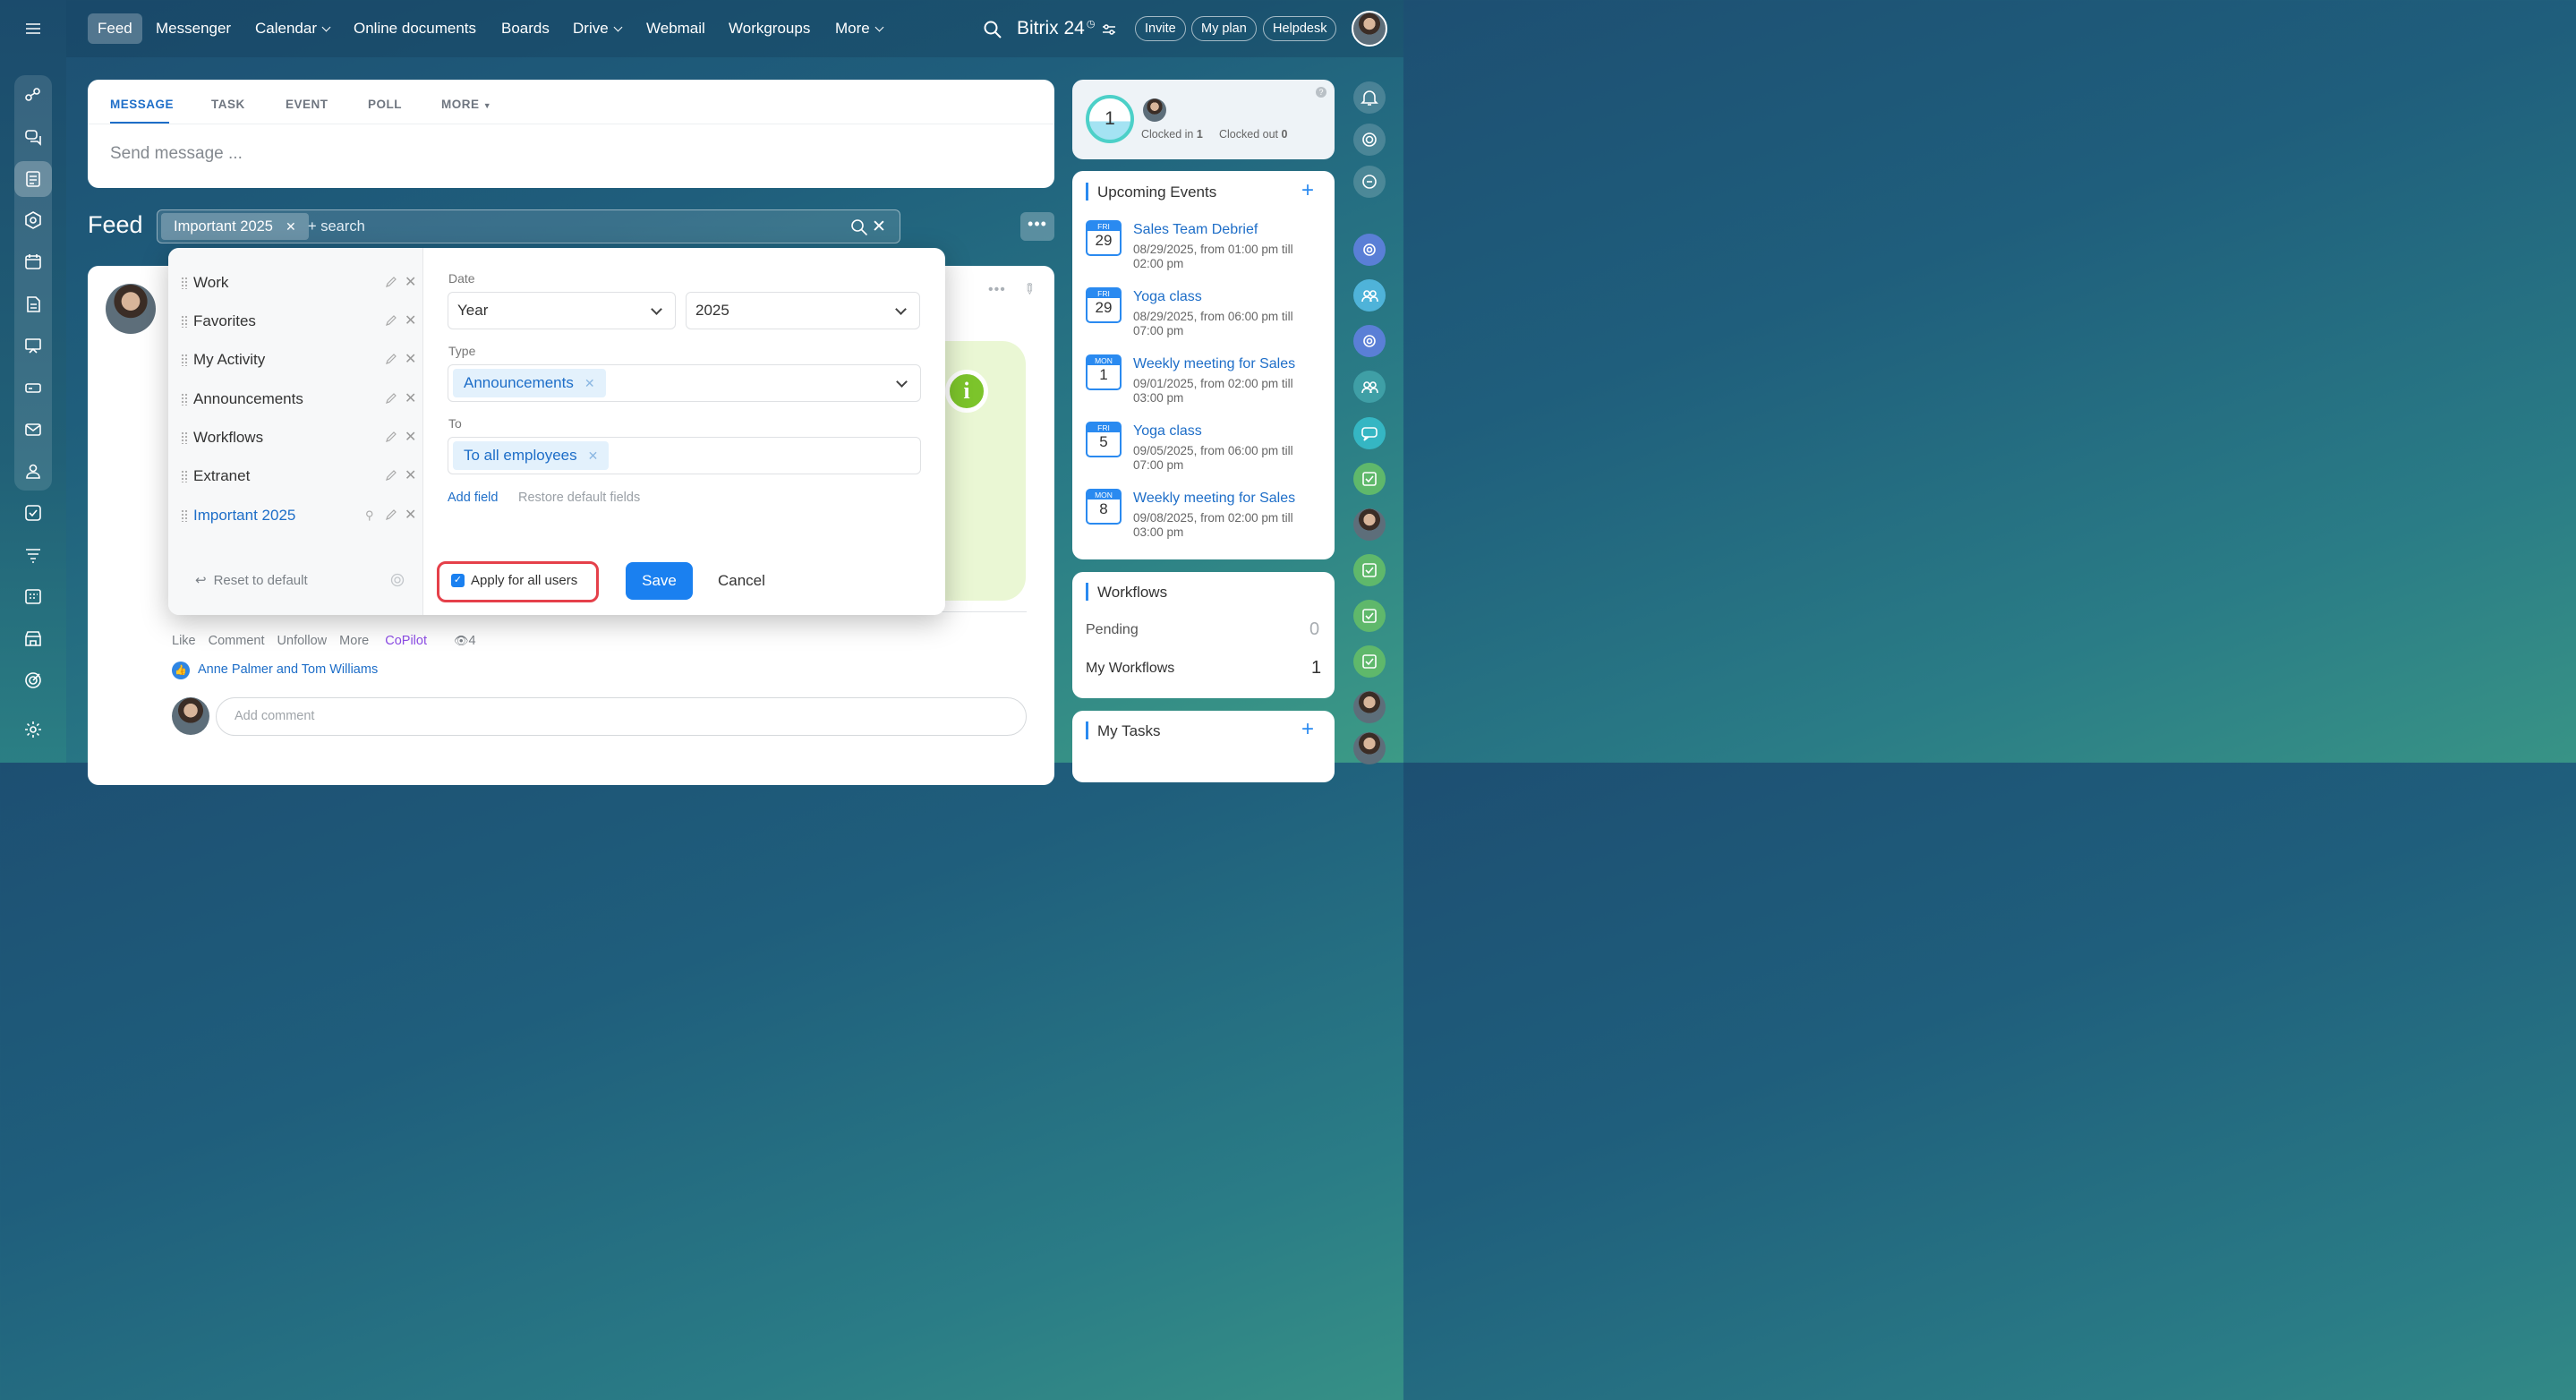  What do you see at coordinates (1321, 92) in the screenshot?
I see `help-icon: ?` at bounding box center [1321, 92].